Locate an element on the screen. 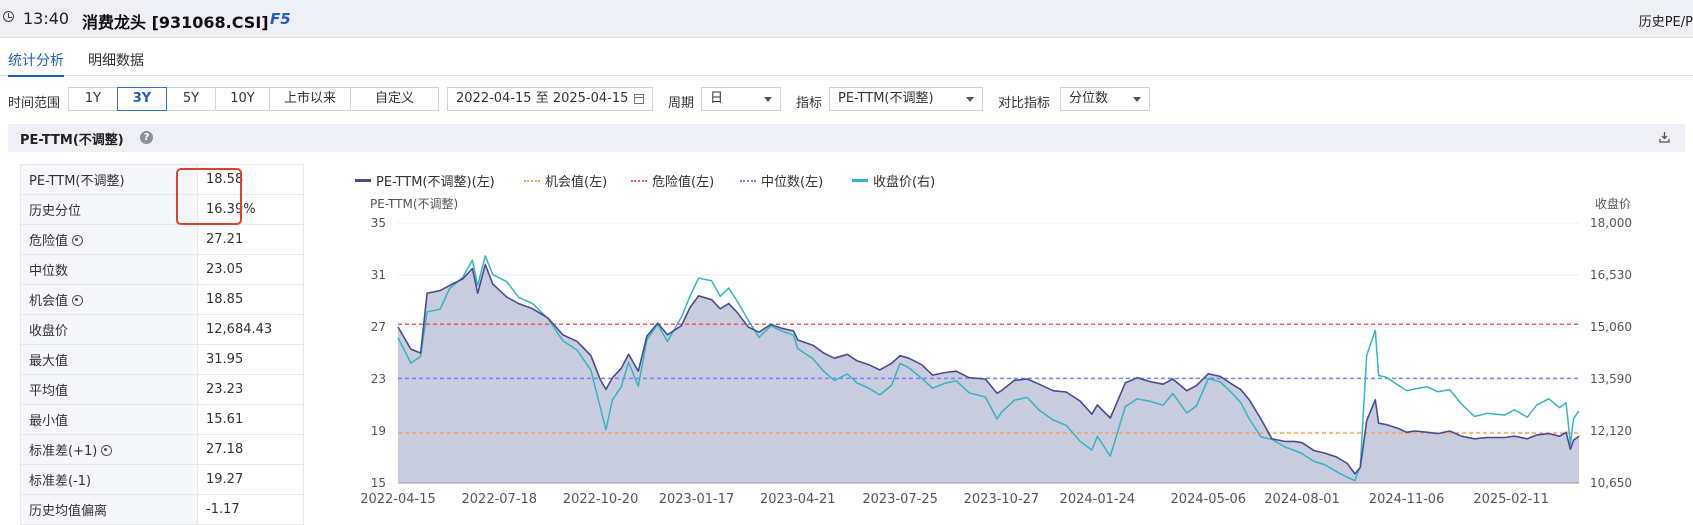 The width and height of the screenshot is (1693, 525). stat-value: 18.85 is located at coordinates (250, 299).